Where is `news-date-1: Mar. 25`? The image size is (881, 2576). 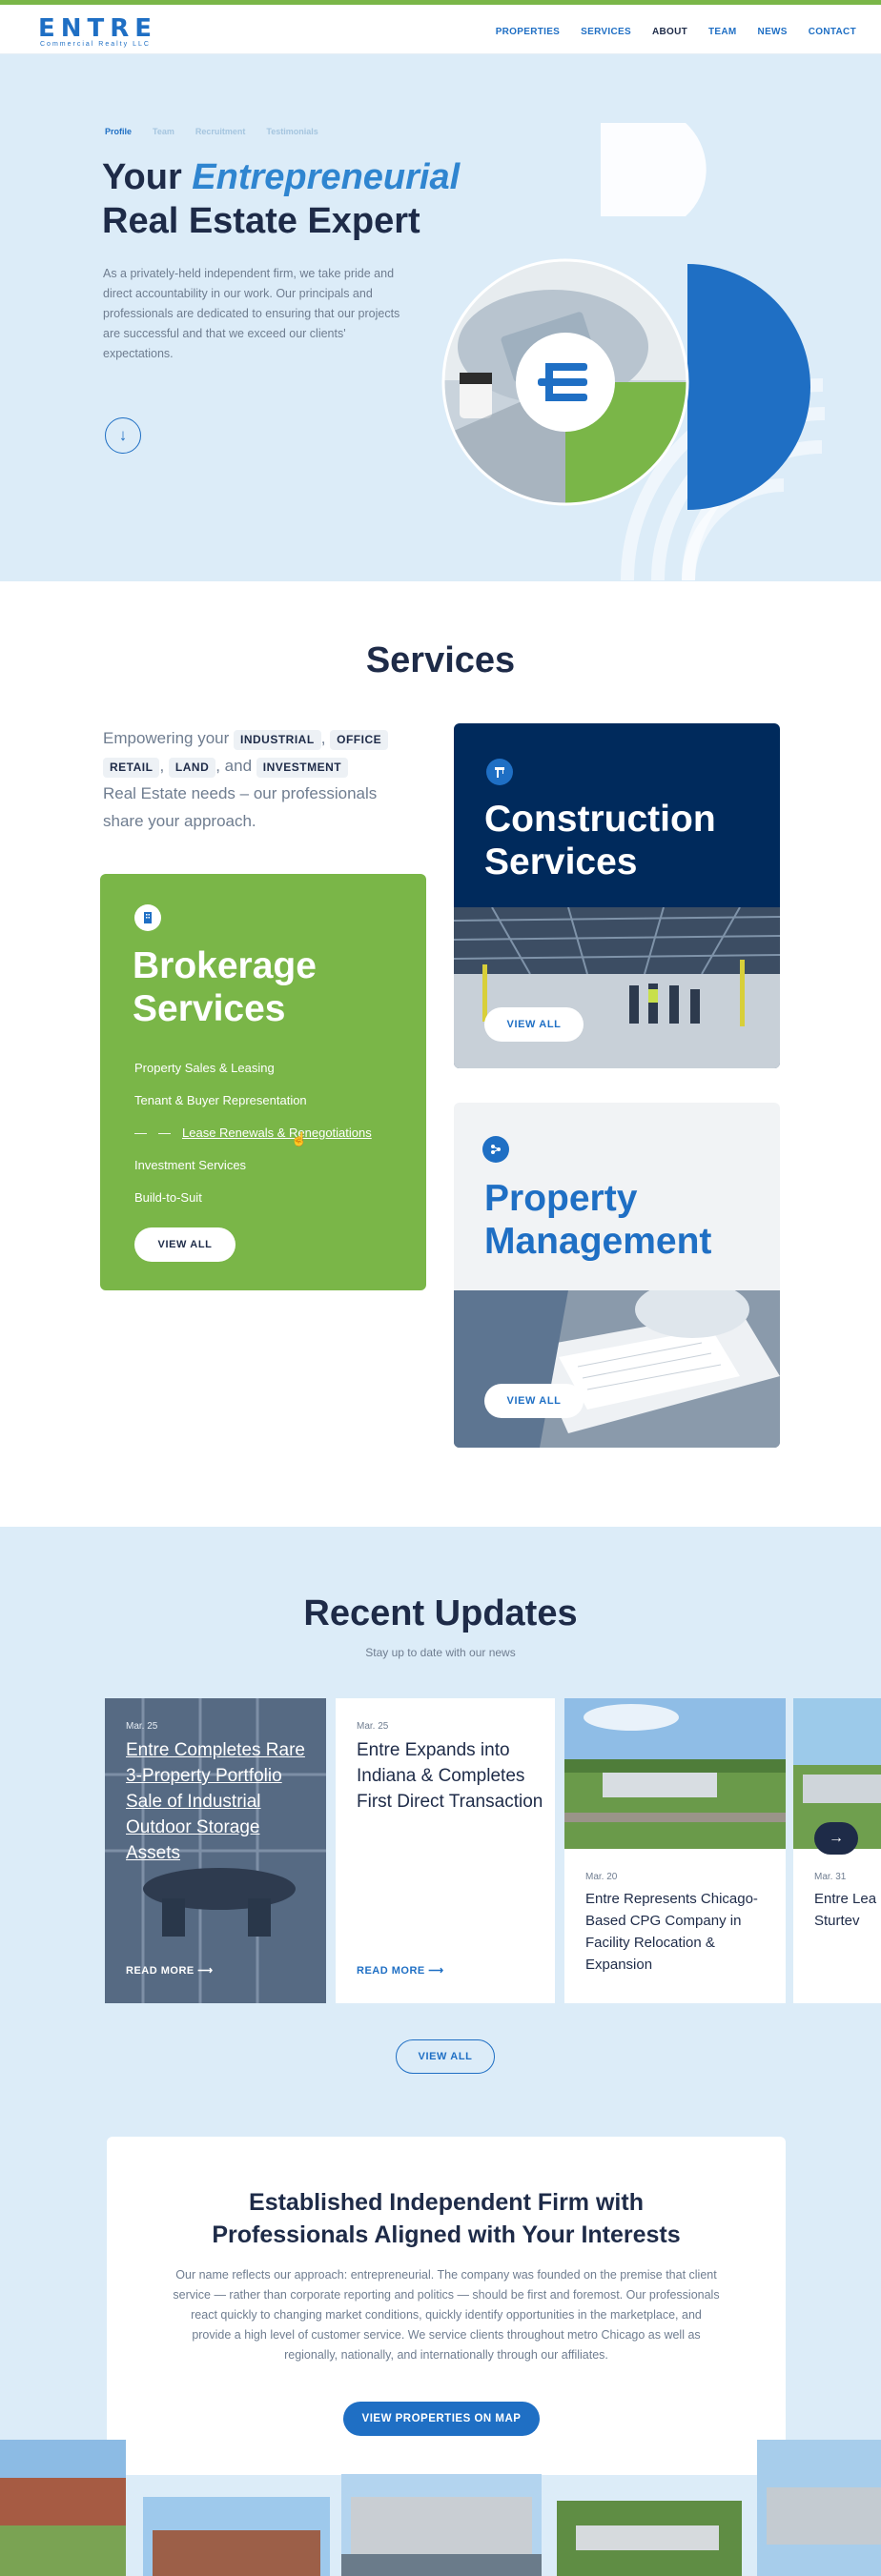 news-date-1: Mar. 25 is located at coordinates (142, 1727).